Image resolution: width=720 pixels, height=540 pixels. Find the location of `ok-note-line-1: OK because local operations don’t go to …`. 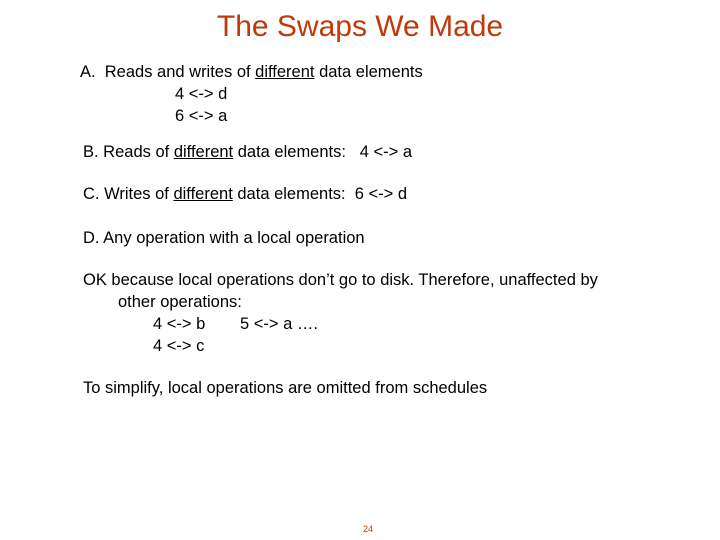

ok-note-line-1: OK because local operations don’t go to … is located at coordinates (340, 280).